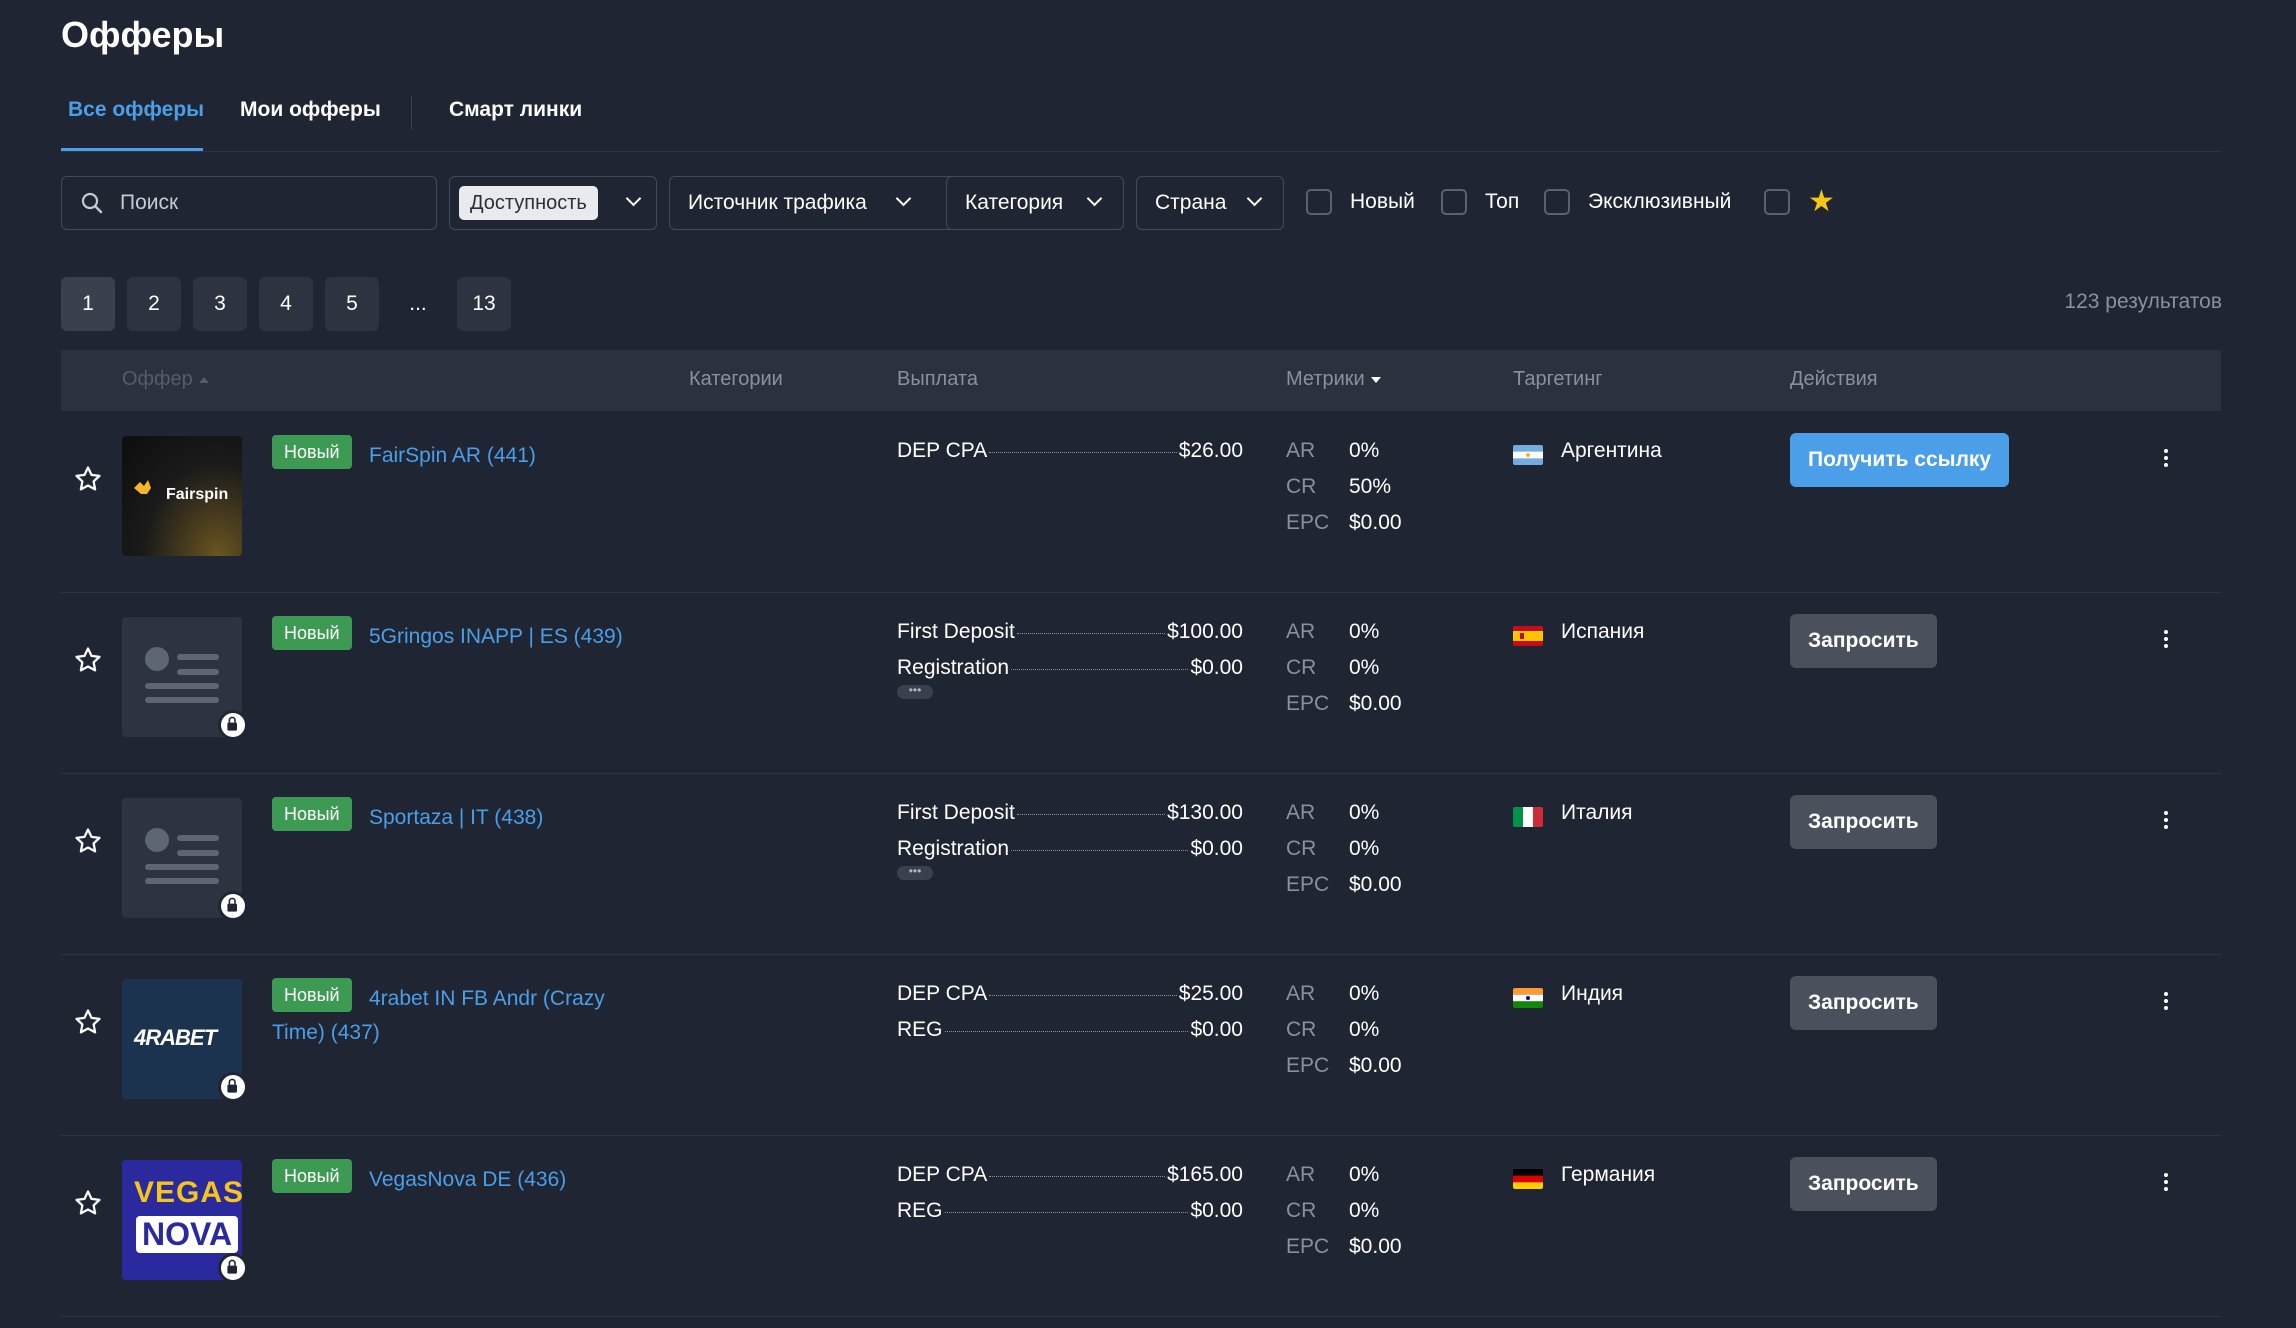 The height and width of the screenshot is (1328, 2296). Describe the element at coordinates (472, 1016) in the screenshot. I see `offer-title-link: 4rabet IN FB Andr (Crazy Time) (437)` at that location.